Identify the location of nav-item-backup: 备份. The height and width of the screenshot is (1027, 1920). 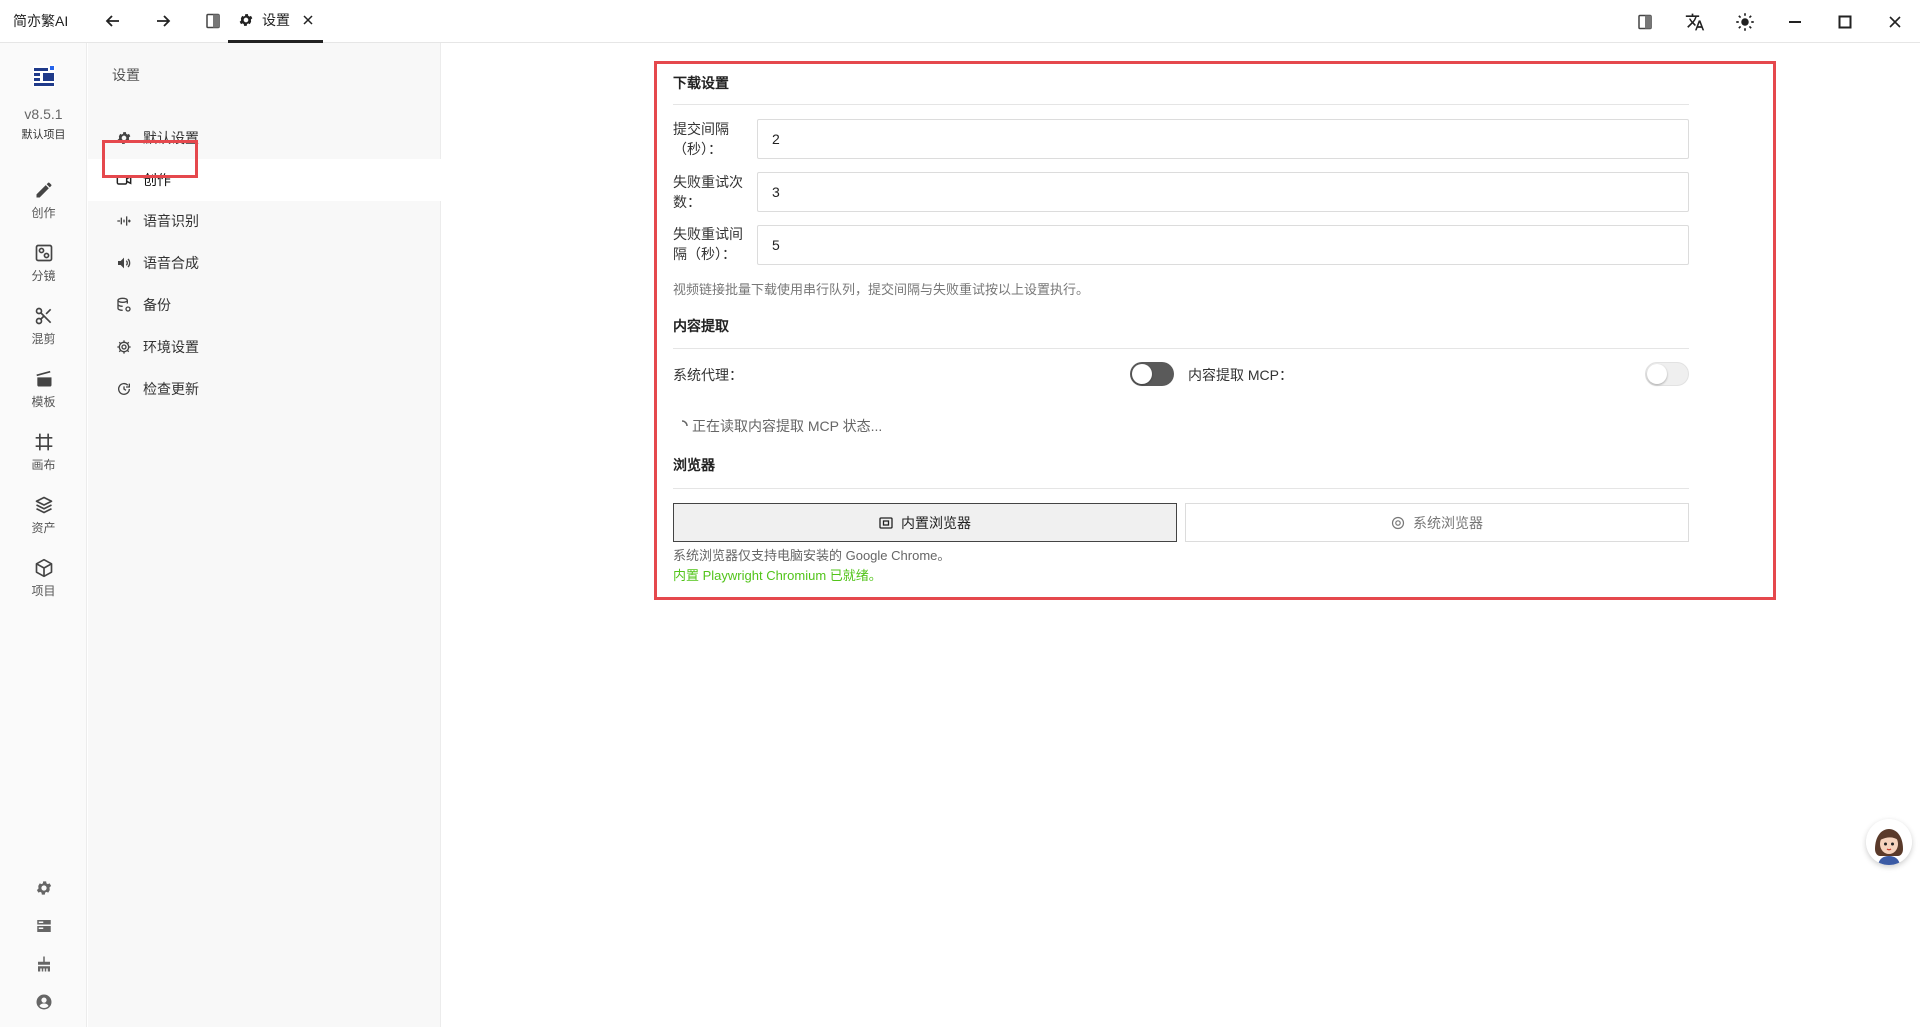
(264, 305).